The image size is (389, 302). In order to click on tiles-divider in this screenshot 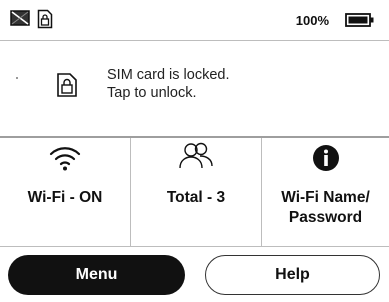, I will do `click(194, 246)`.